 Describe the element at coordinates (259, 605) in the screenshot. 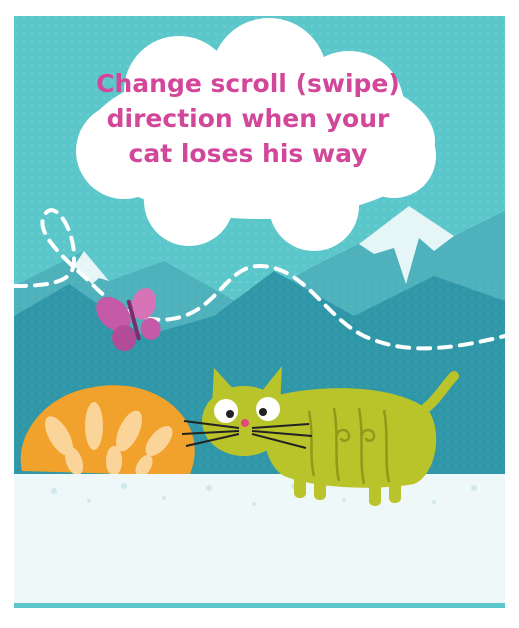

I see `bottom-accent-bar` at that location.